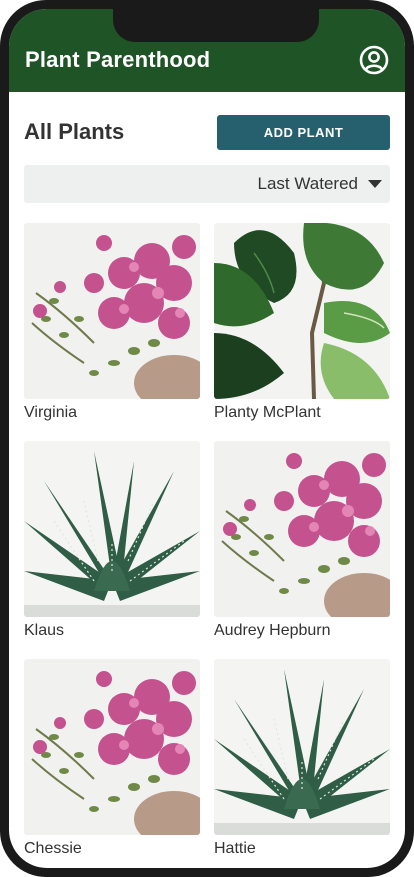 This screenshot has width=414, height=877. I want to click on caret-down-icon, so click(375, 184).